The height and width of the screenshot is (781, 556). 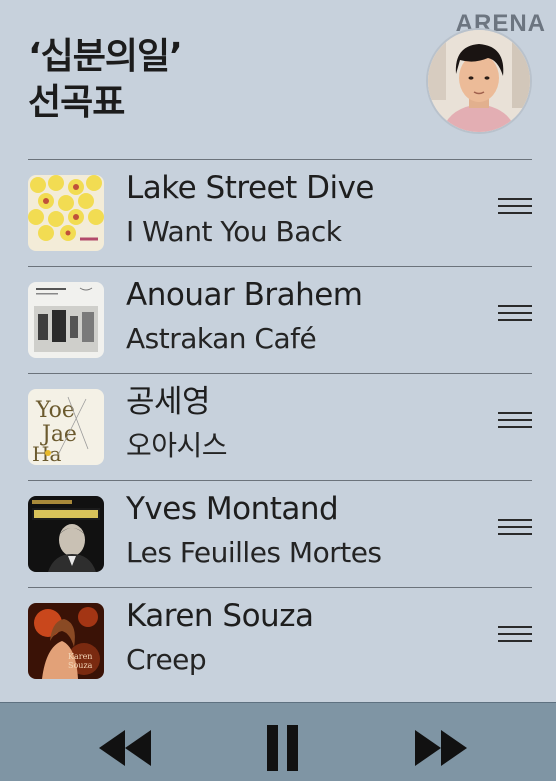 I want to click on track-artist: Lake Street Dive, so click(x=250, y=188).